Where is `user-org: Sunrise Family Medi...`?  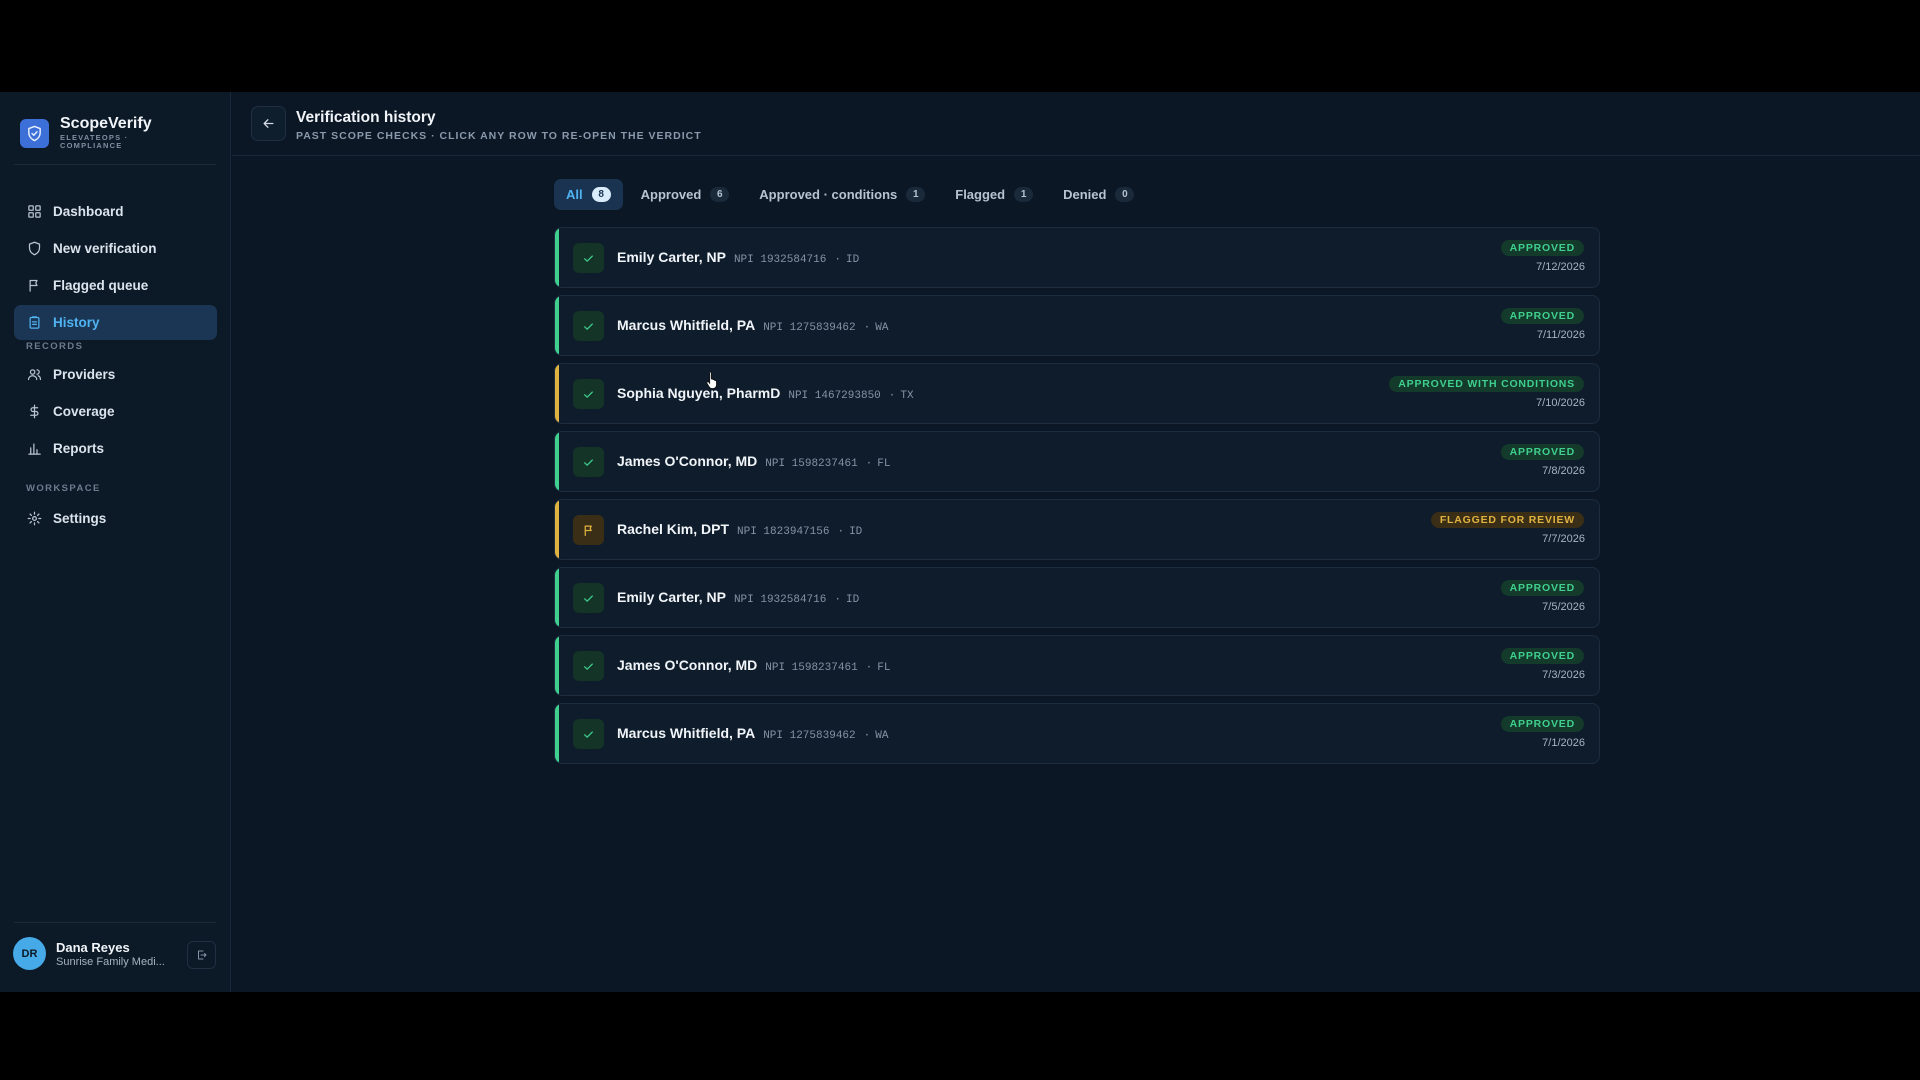
user-org: Sunrise Family Medi... is located at coordinates (110, 961).